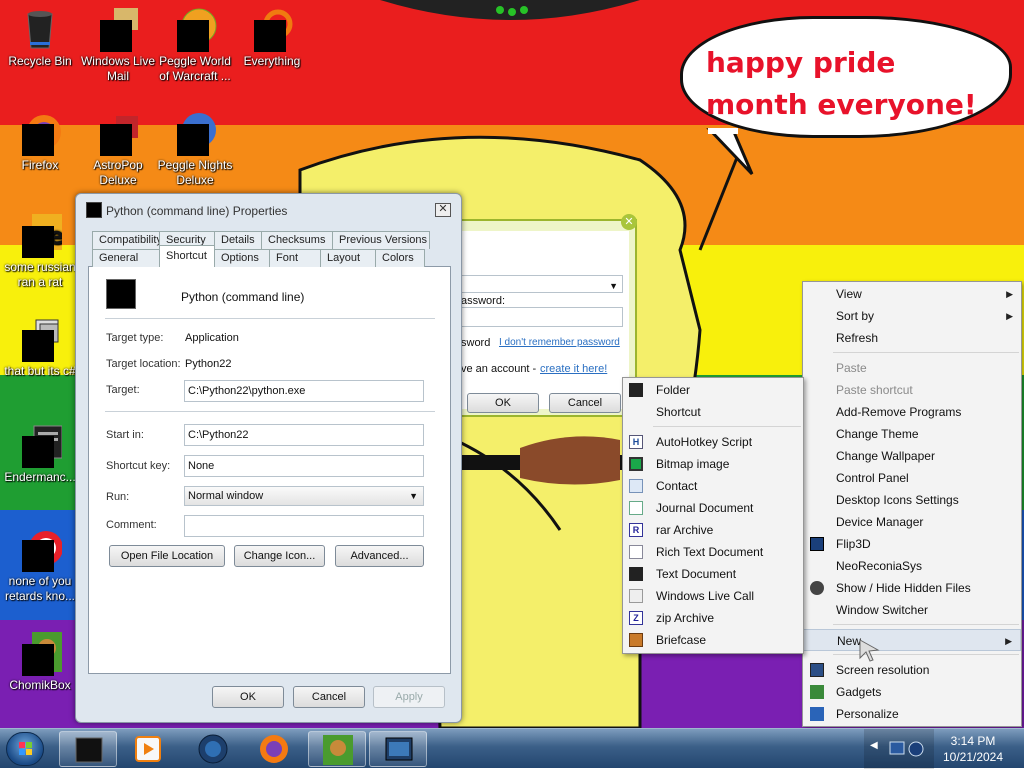  What do you see at coordinates (126, 258) in the screenshot?
I see `tab-general: General` at bounding box center [126, 258].